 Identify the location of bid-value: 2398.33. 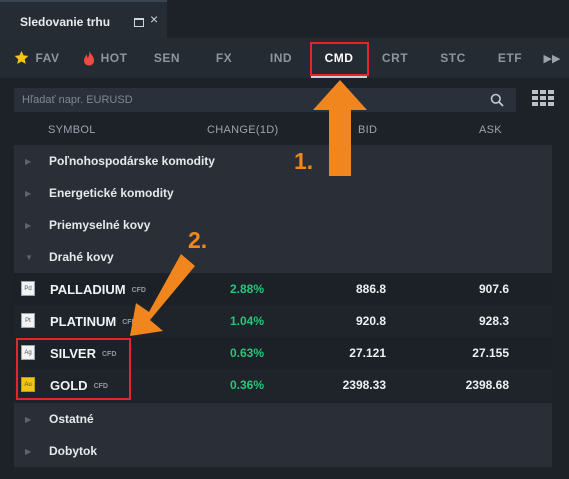
(364, 385).